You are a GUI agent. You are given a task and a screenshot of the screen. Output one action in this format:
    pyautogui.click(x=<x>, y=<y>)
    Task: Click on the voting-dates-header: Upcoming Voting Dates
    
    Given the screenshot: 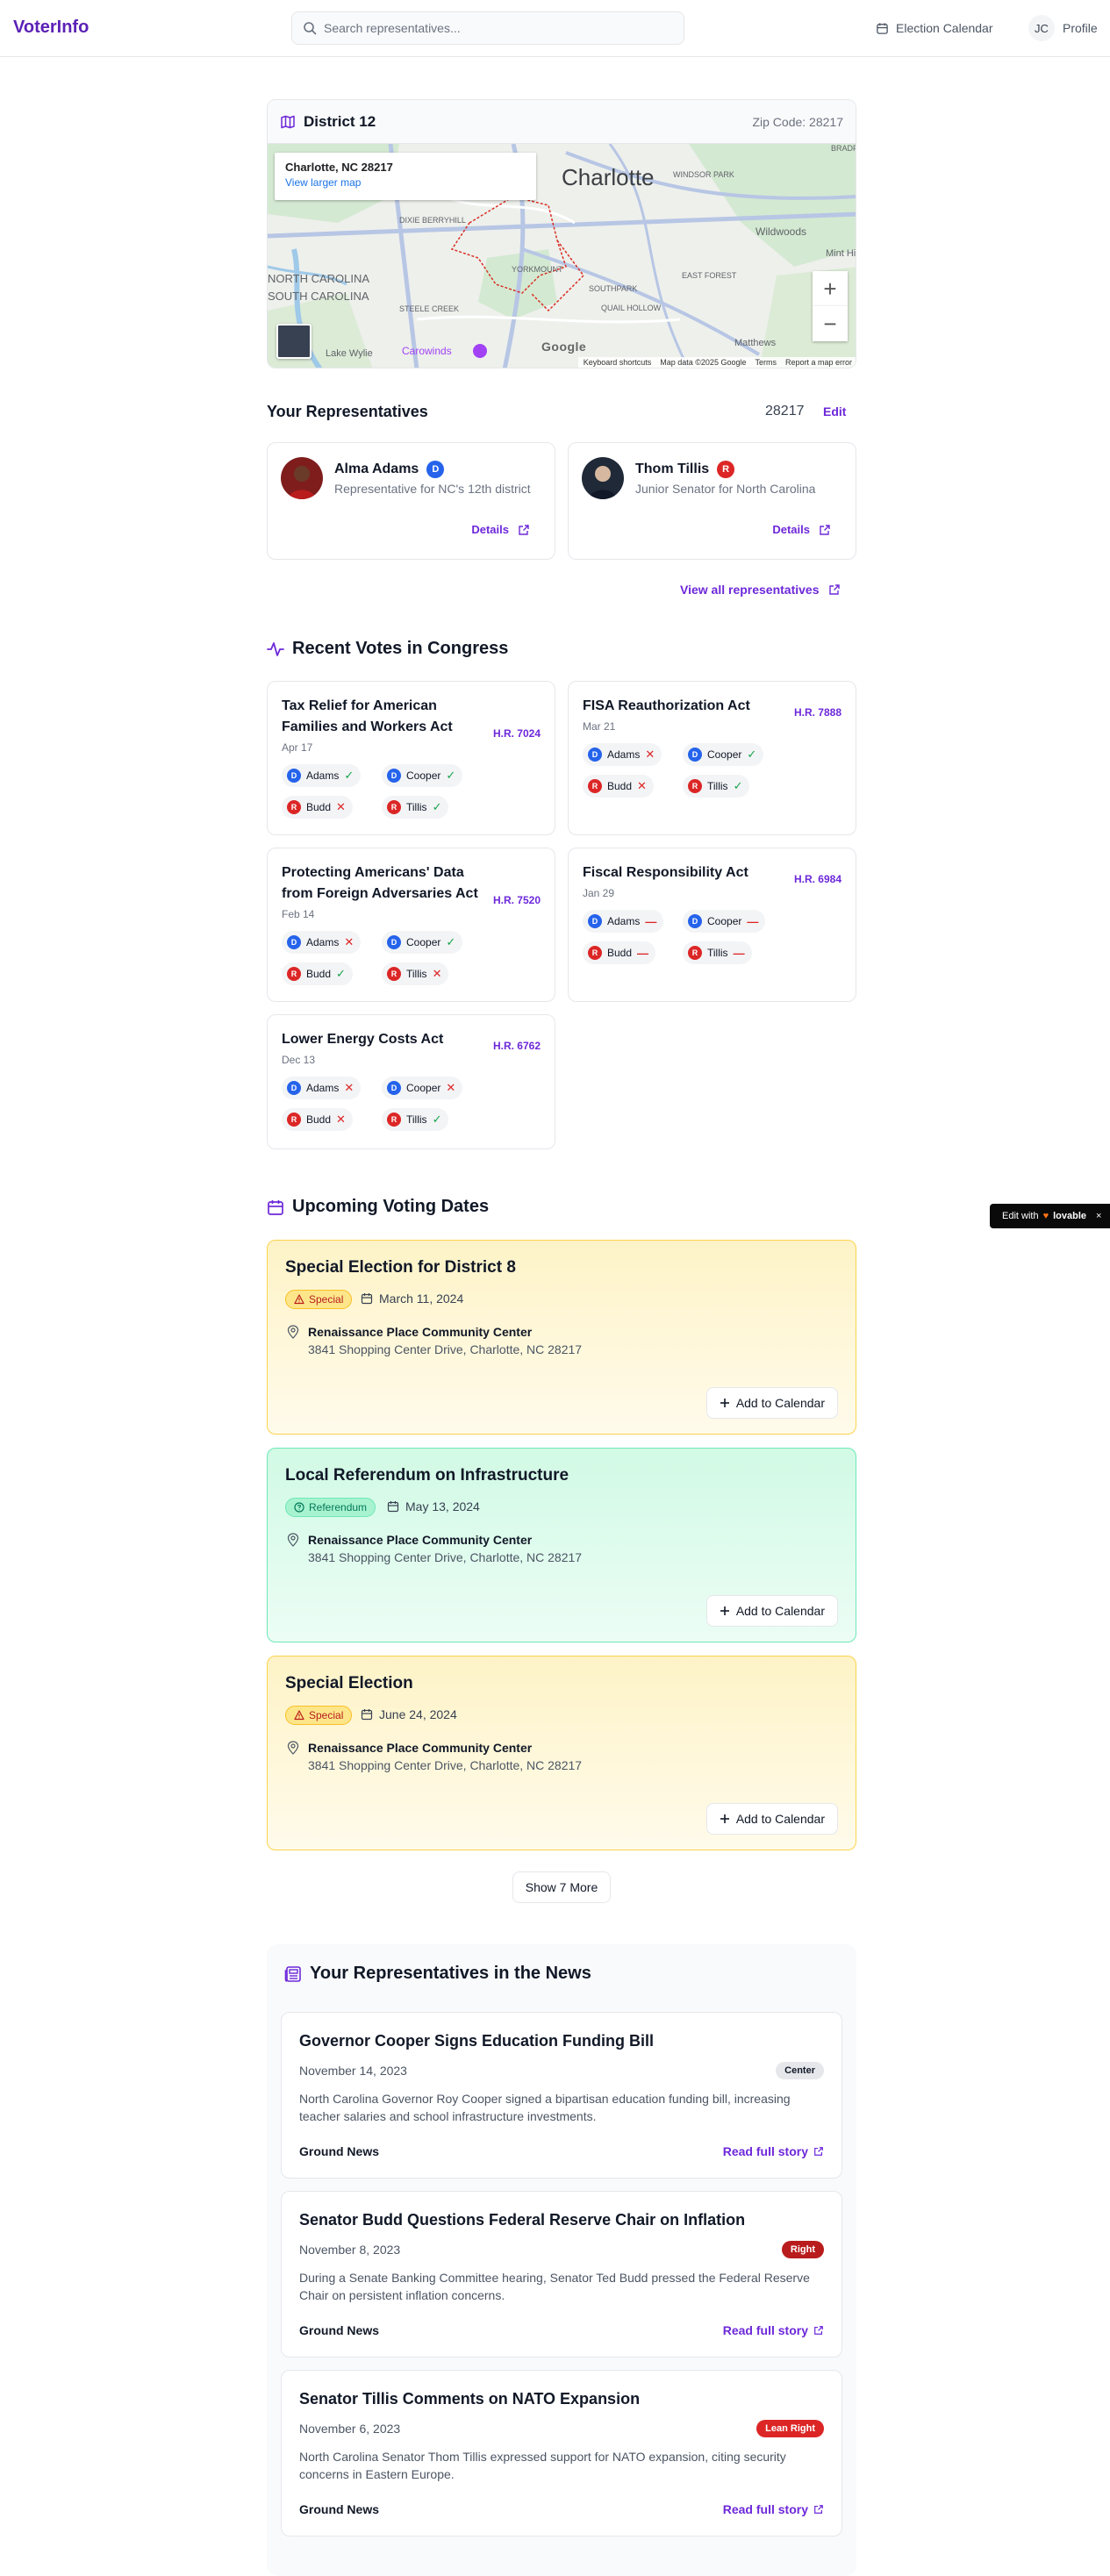 What is the action you would take?
    pyautogui.click(x=378, y=1207)
    